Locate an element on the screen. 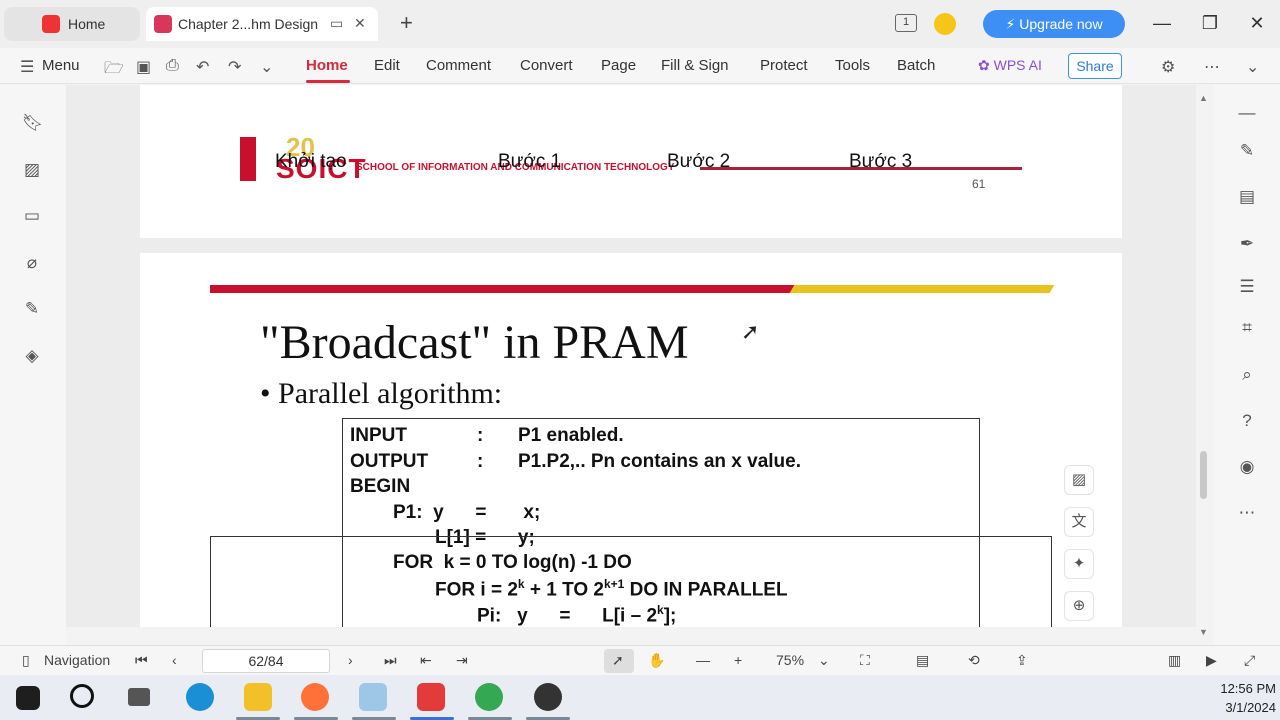 This screenshot has width=1280, height=720. select-arrow-icon: ➚ is located at coordinates (618, 660).